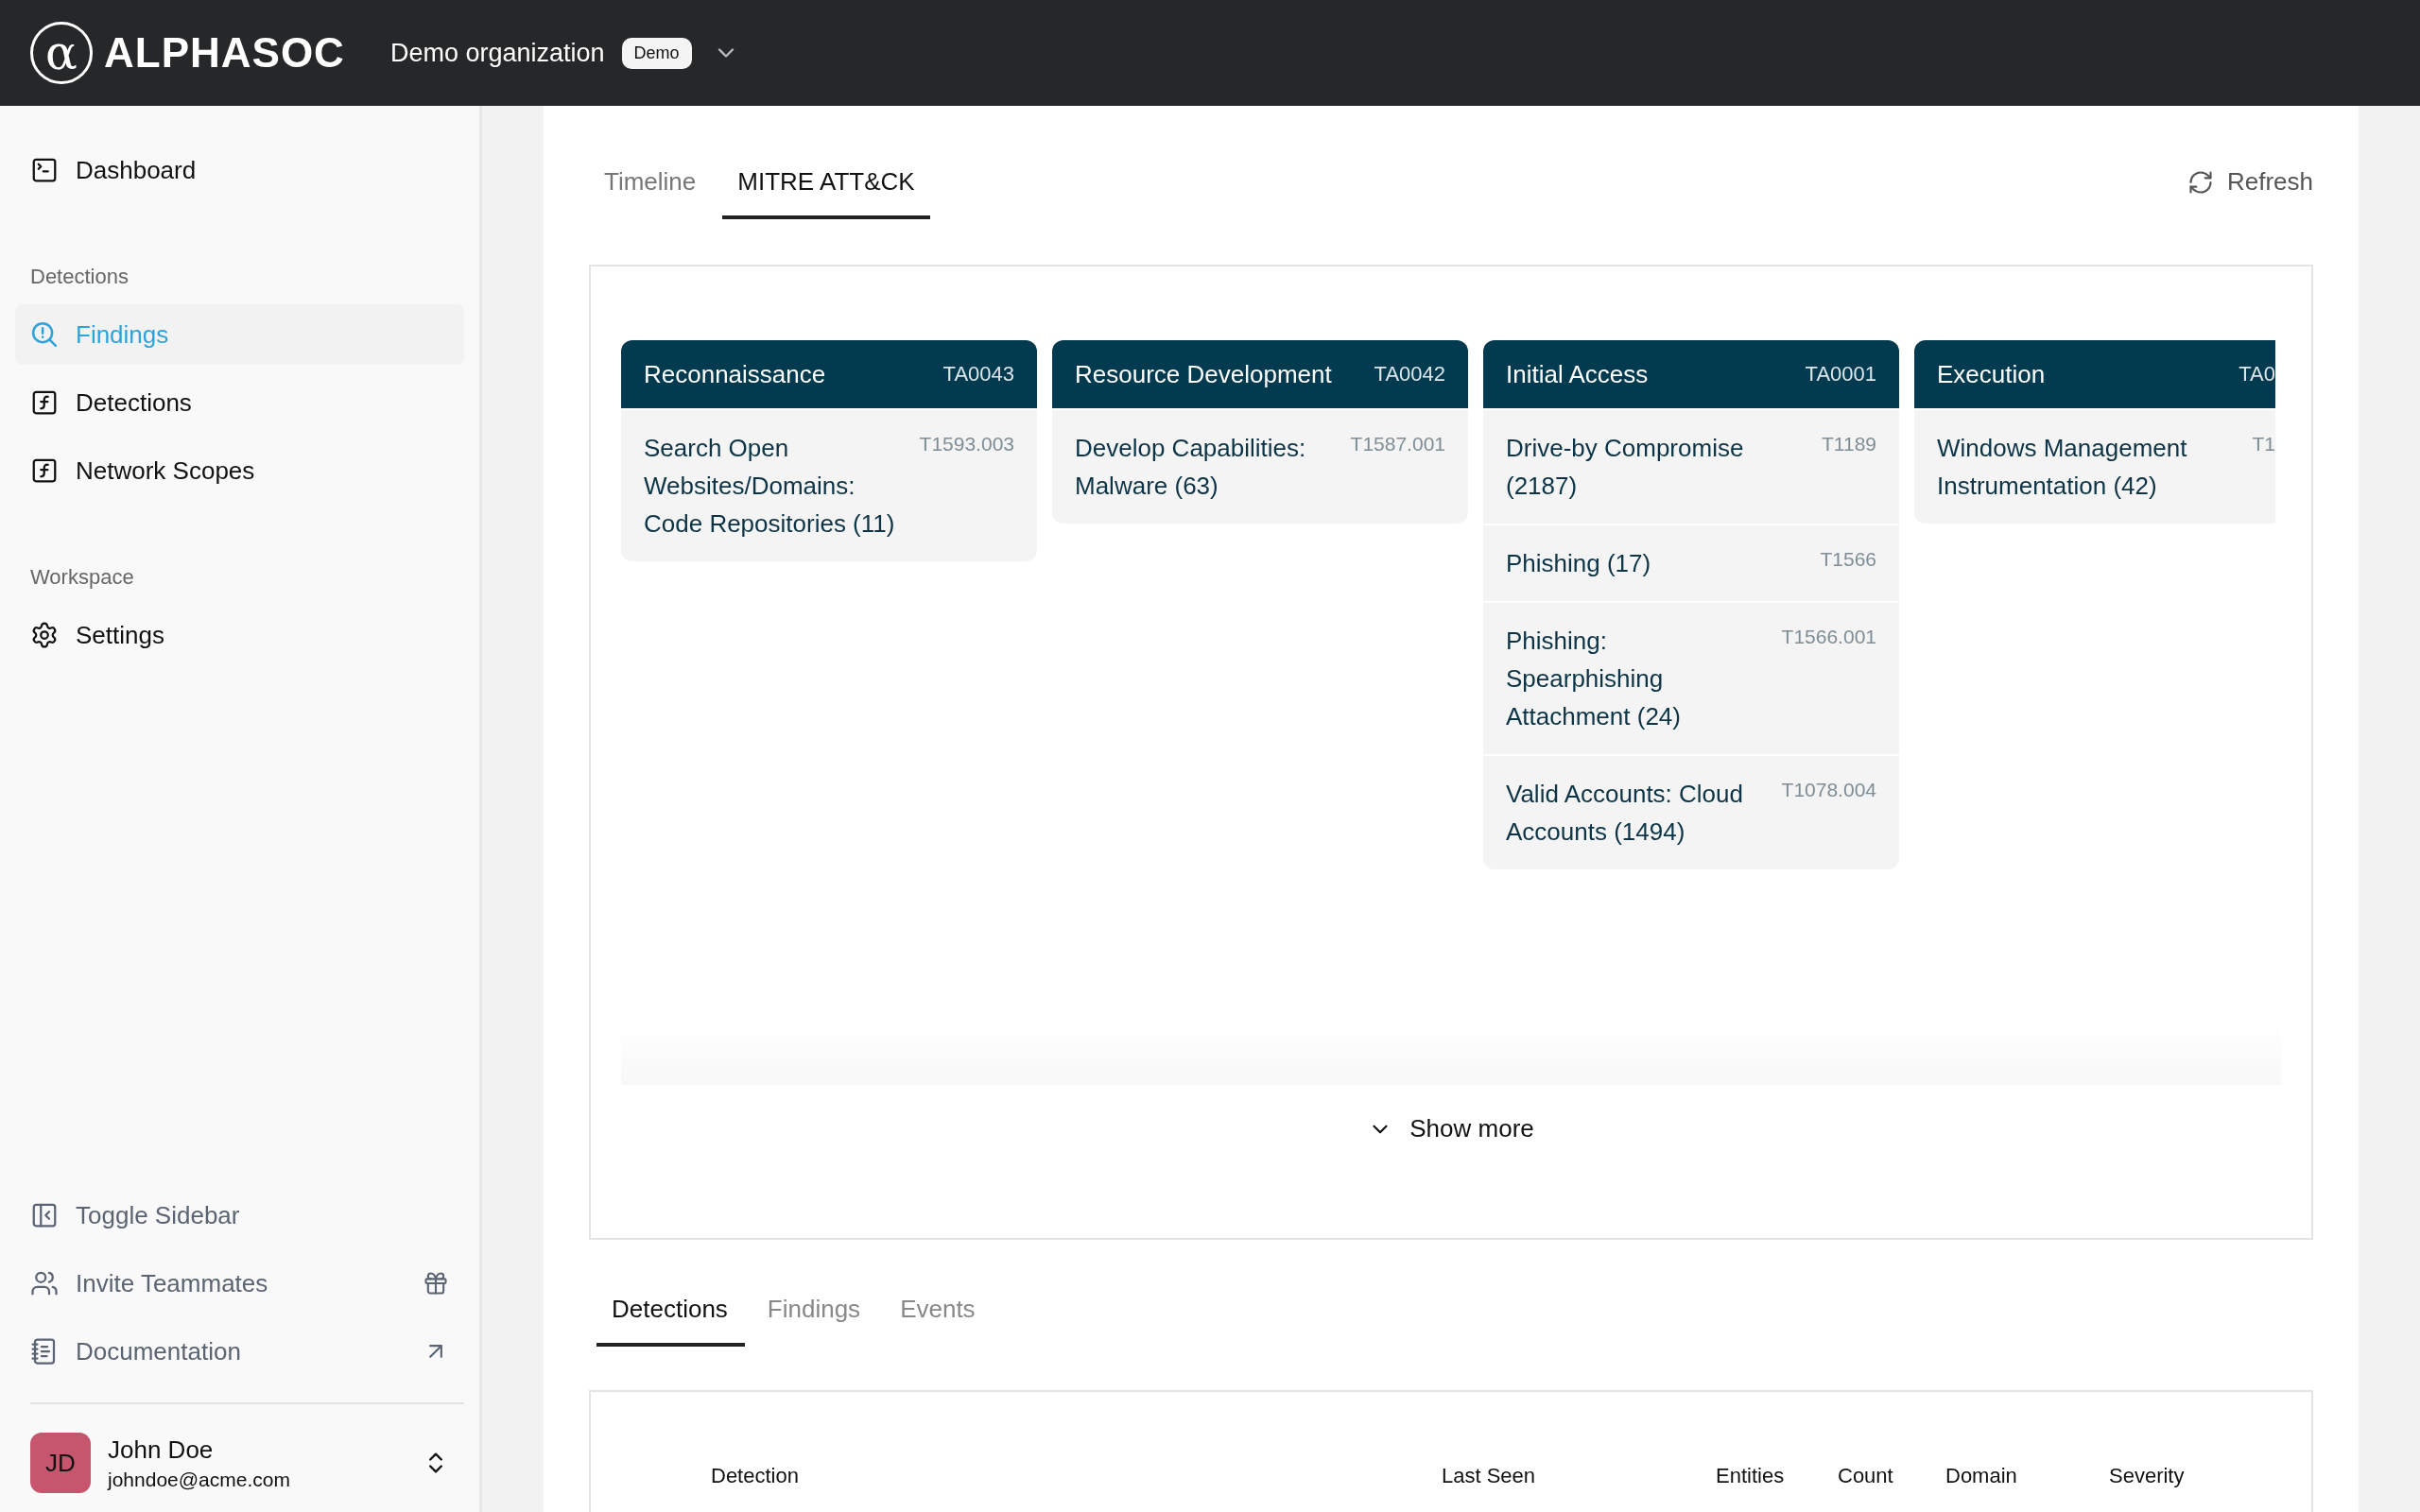  Describe the element at coordinates (1866, 1476) in the screenshot. I see `column-header: Count` at that location.